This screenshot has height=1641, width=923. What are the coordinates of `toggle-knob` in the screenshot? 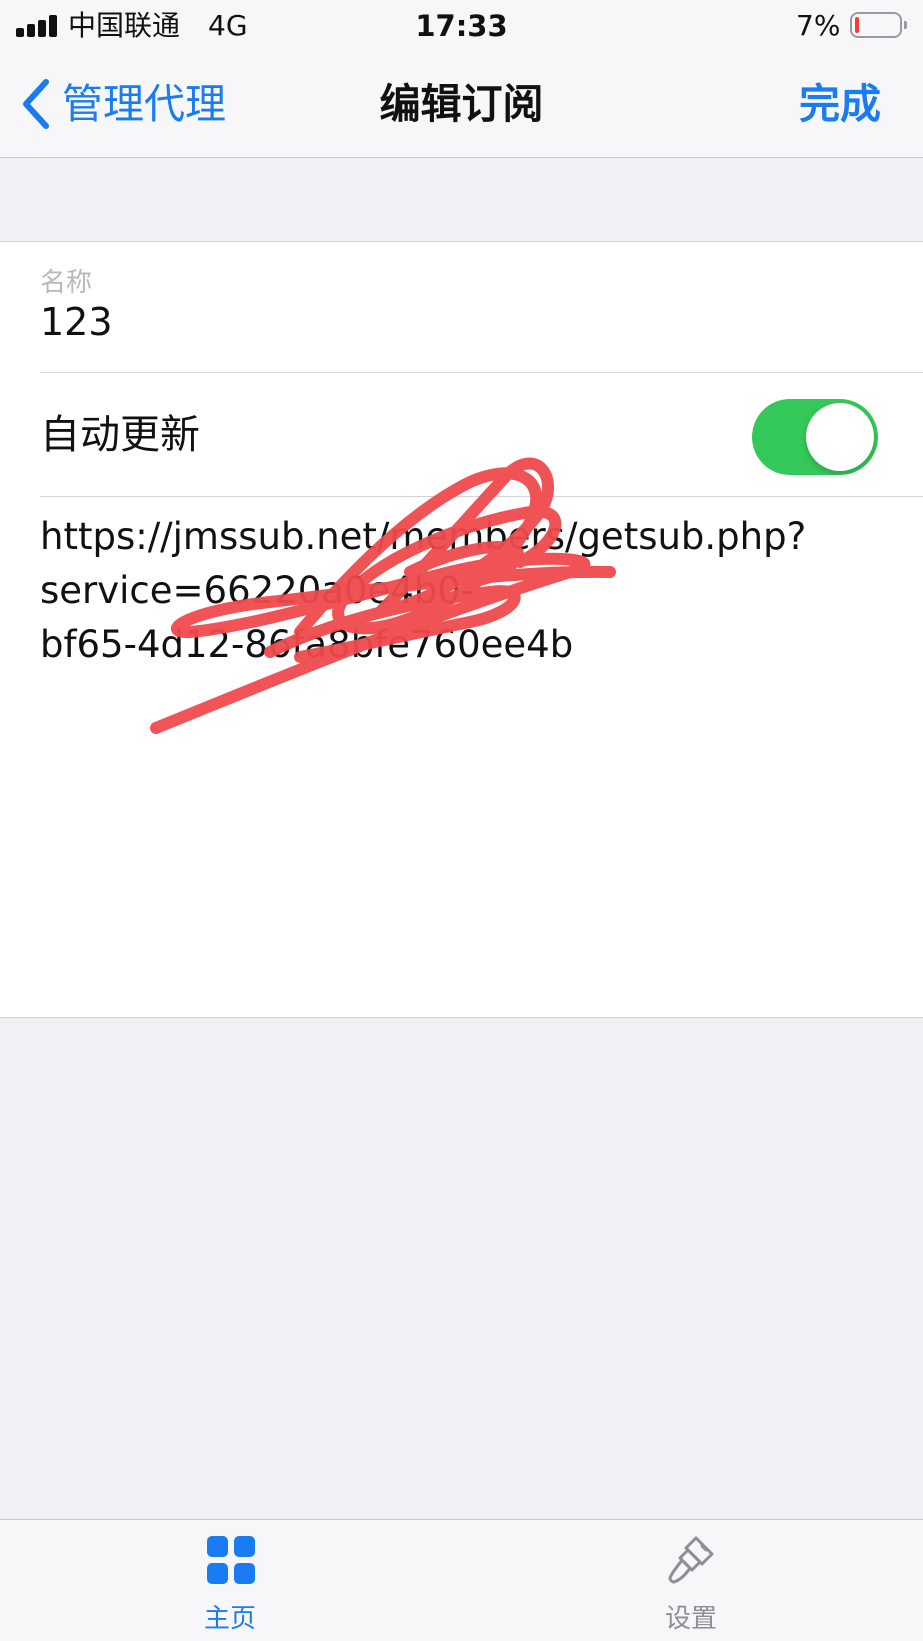 It's located at (840, 437).